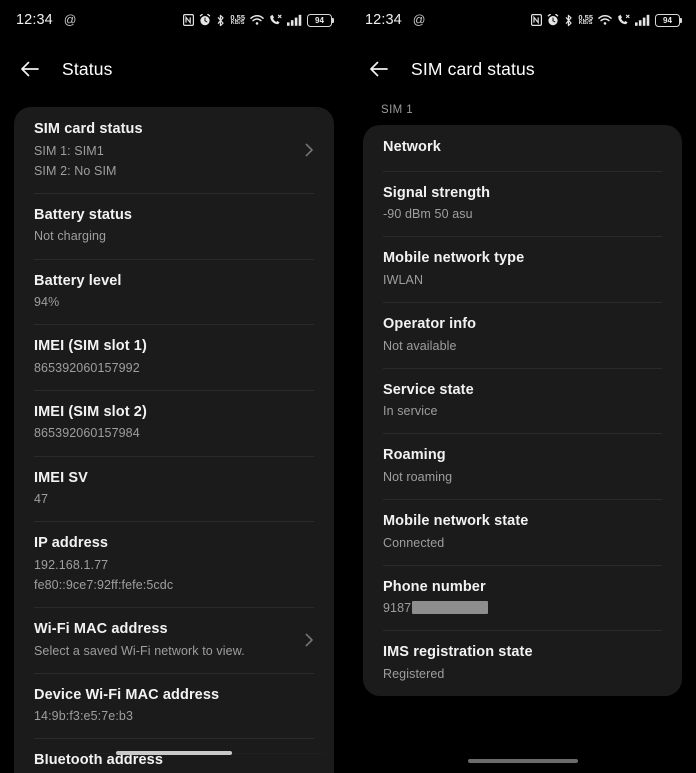 This screenshot has width=696, height=773. Describe the element at coordinates (418, 476) in the screenshot. I see `list-item-subtitle: Not roaming` at that location.